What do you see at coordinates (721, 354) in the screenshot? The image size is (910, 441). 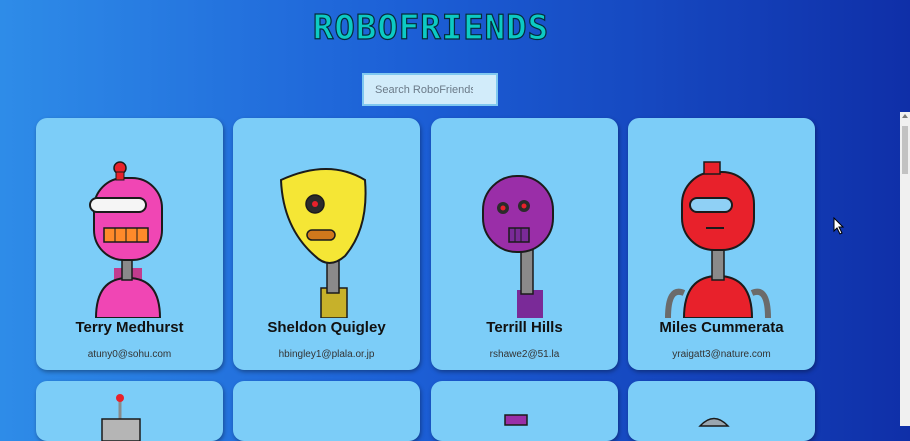 I see `robot-email: yraigatt3@nature.com` at bounding box center [721, 354].